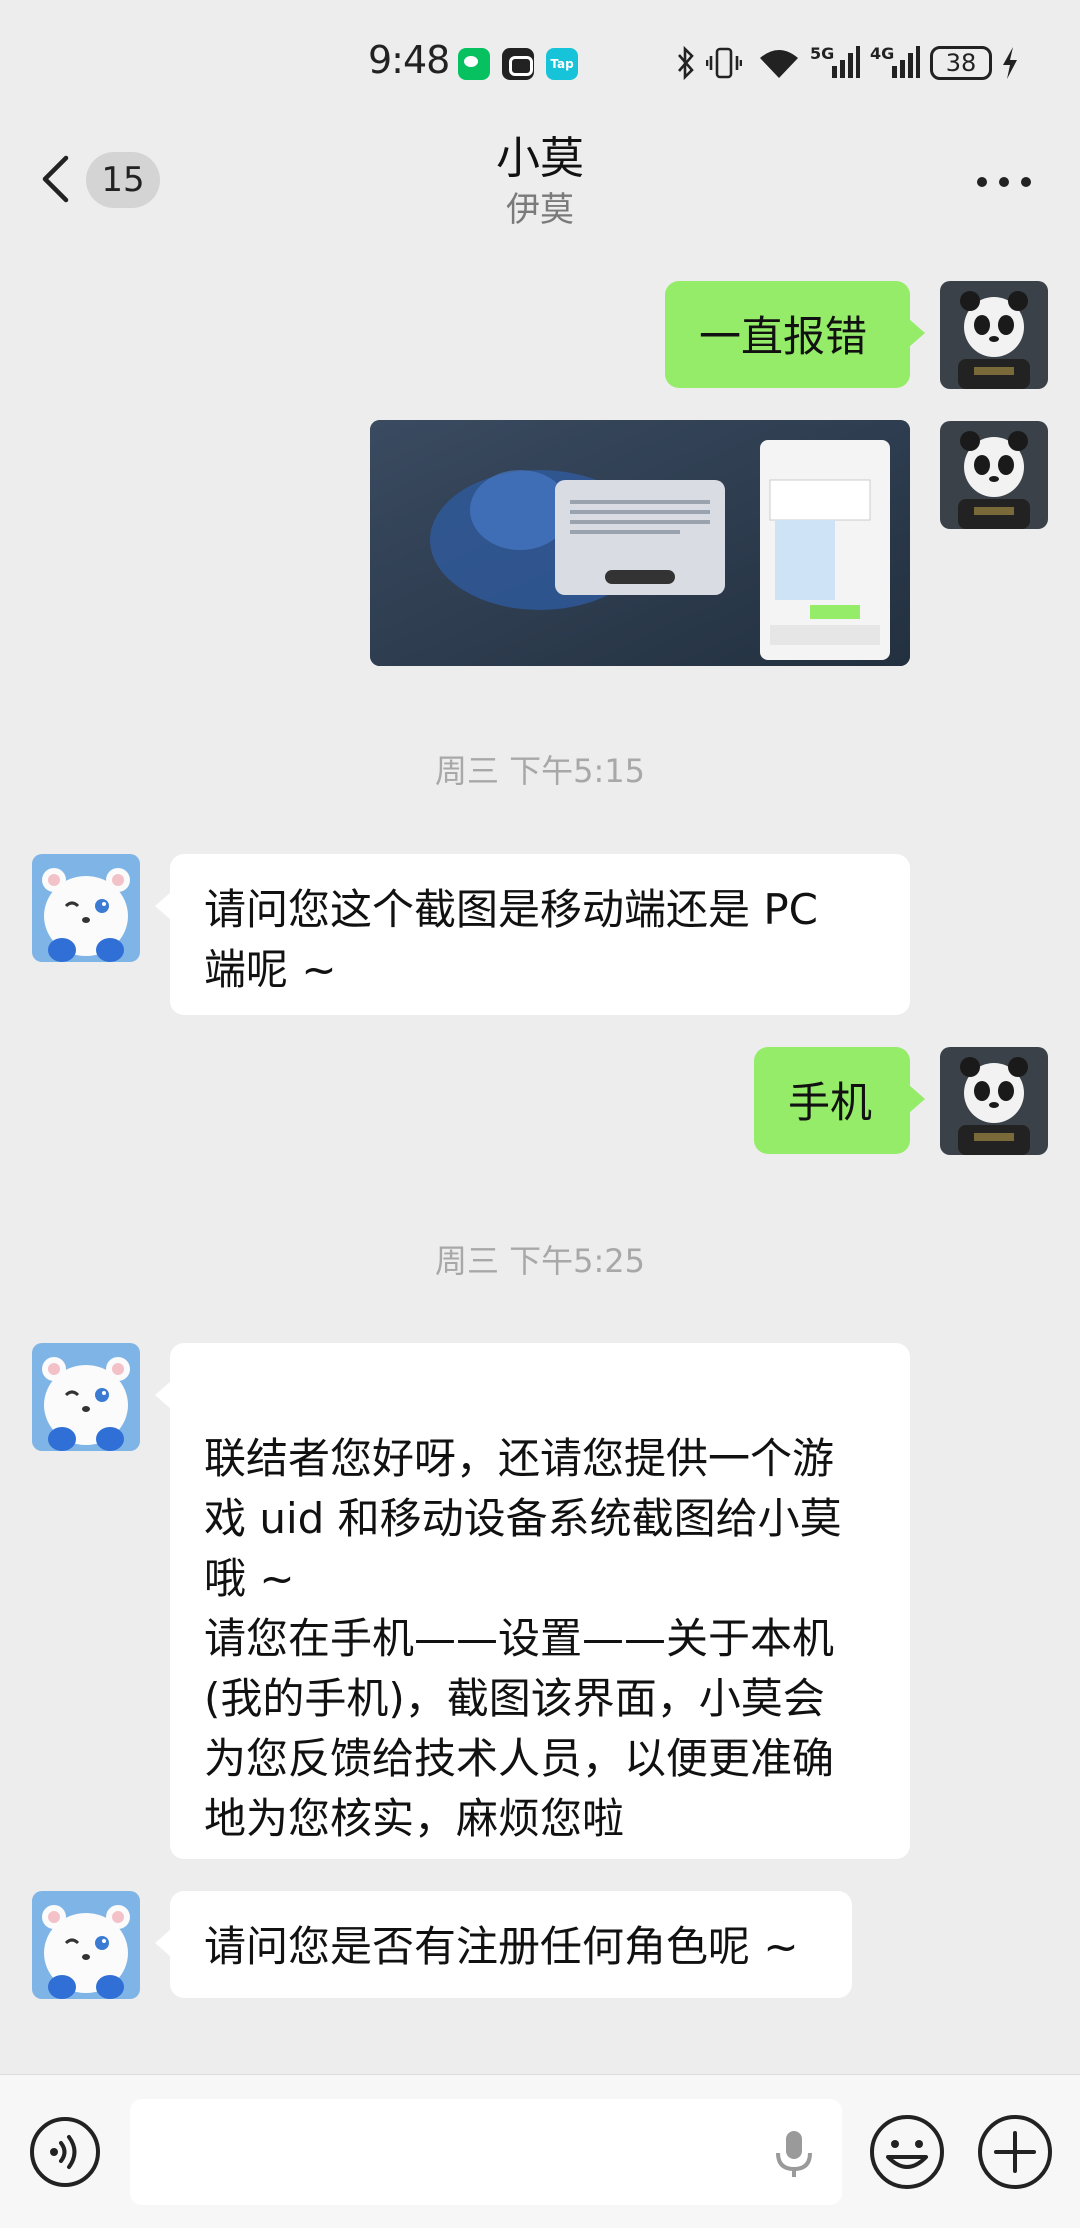  I want to click on message-text: 手机, so click(830, 1102).